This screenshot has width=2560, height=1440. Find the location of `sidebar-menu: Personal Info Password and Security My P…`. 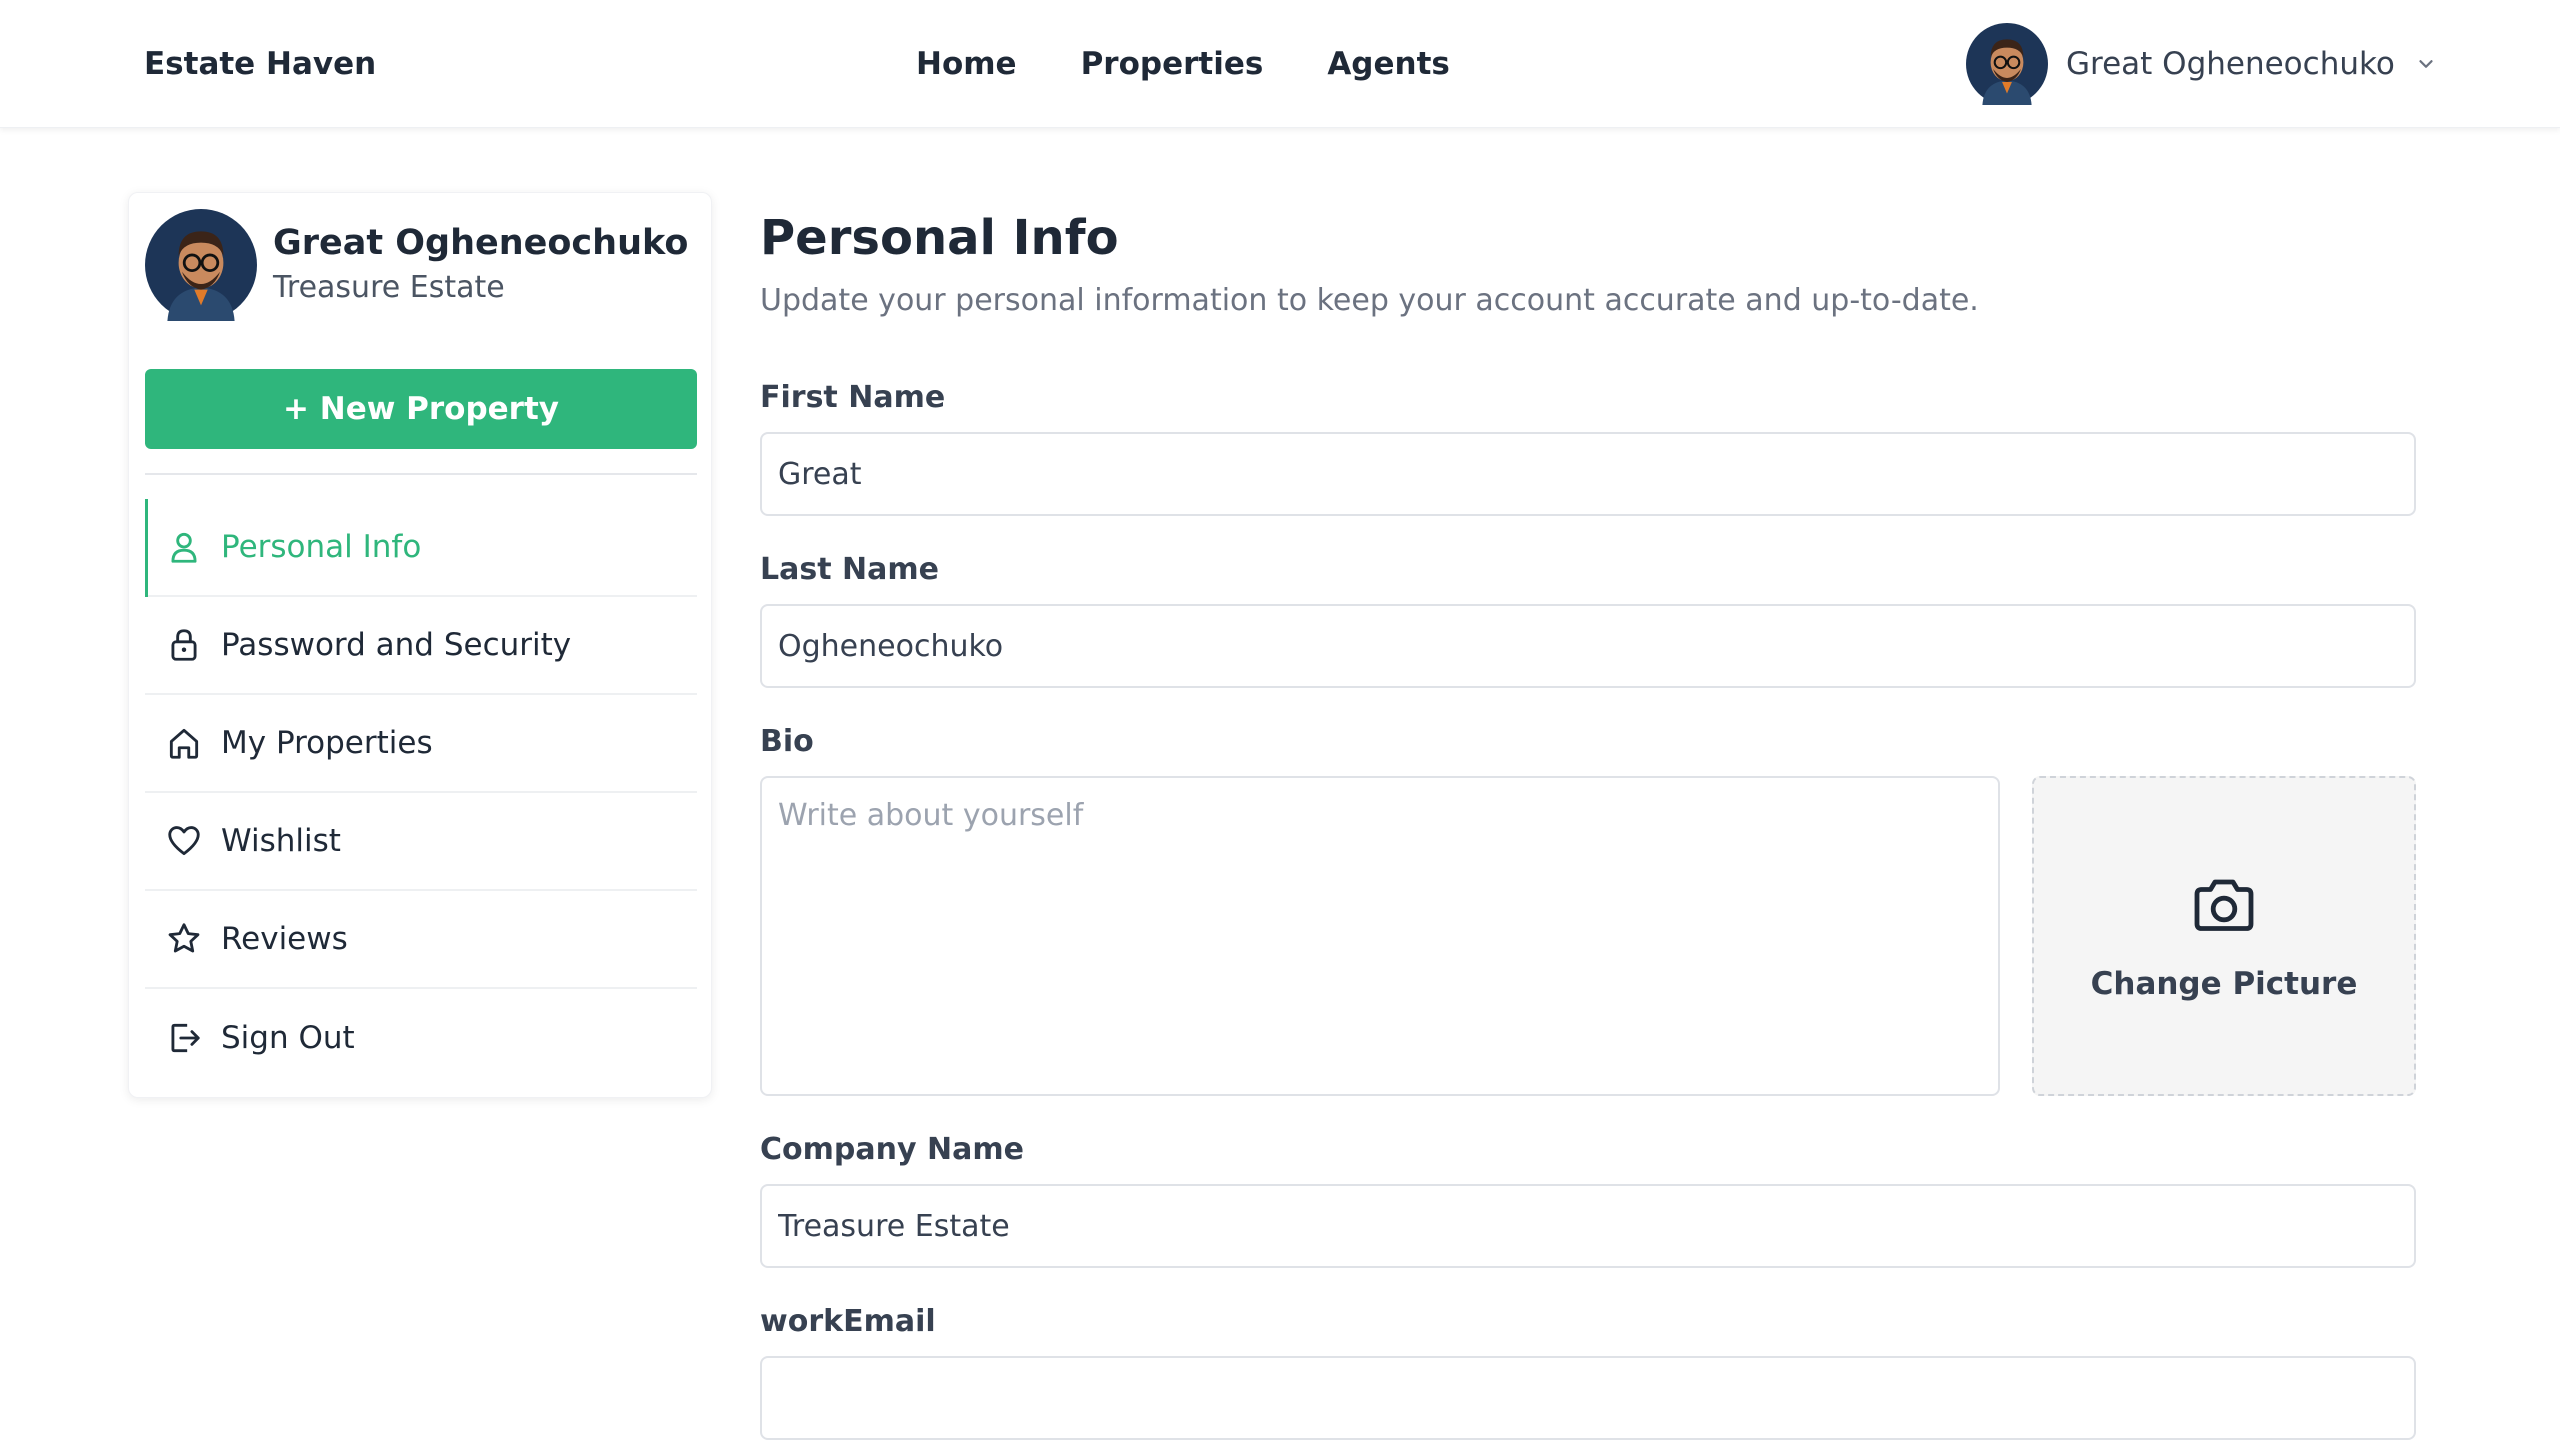

sidebar-menu: Personal Info Password and Security My P… is located at coordinates (421, 793).